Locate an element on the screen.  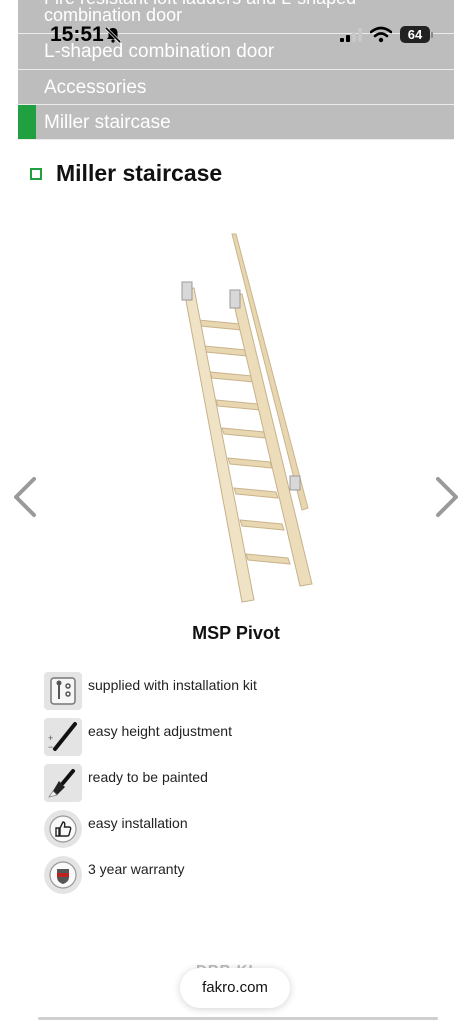
warranty-badge-icon is located at coordinates (63, 875).